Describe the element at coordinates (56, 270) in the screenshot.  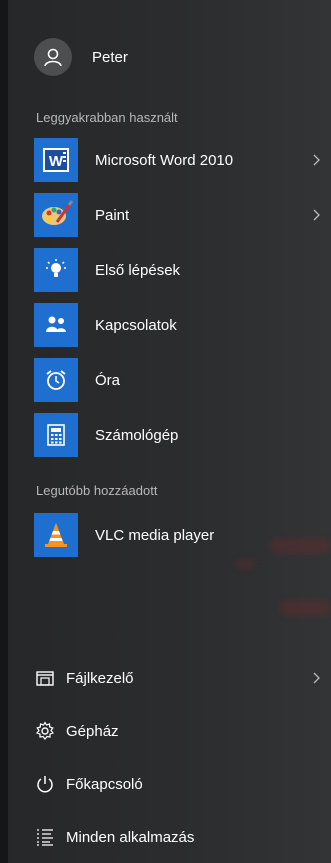
I see `lightbulb-icon` at that location.